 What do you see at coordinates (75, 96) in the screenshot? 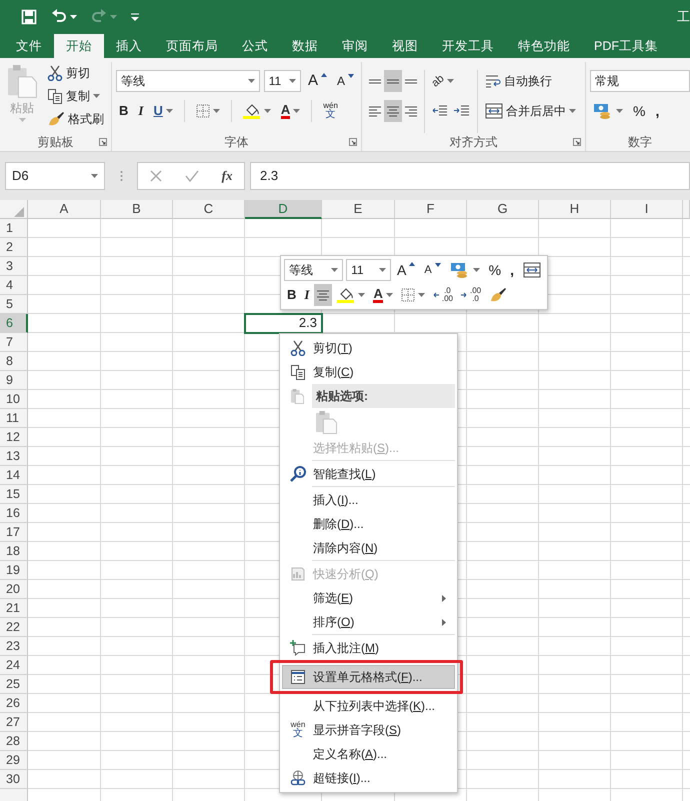
I see `copy-button: 复制` at bounding box center [75, 96].